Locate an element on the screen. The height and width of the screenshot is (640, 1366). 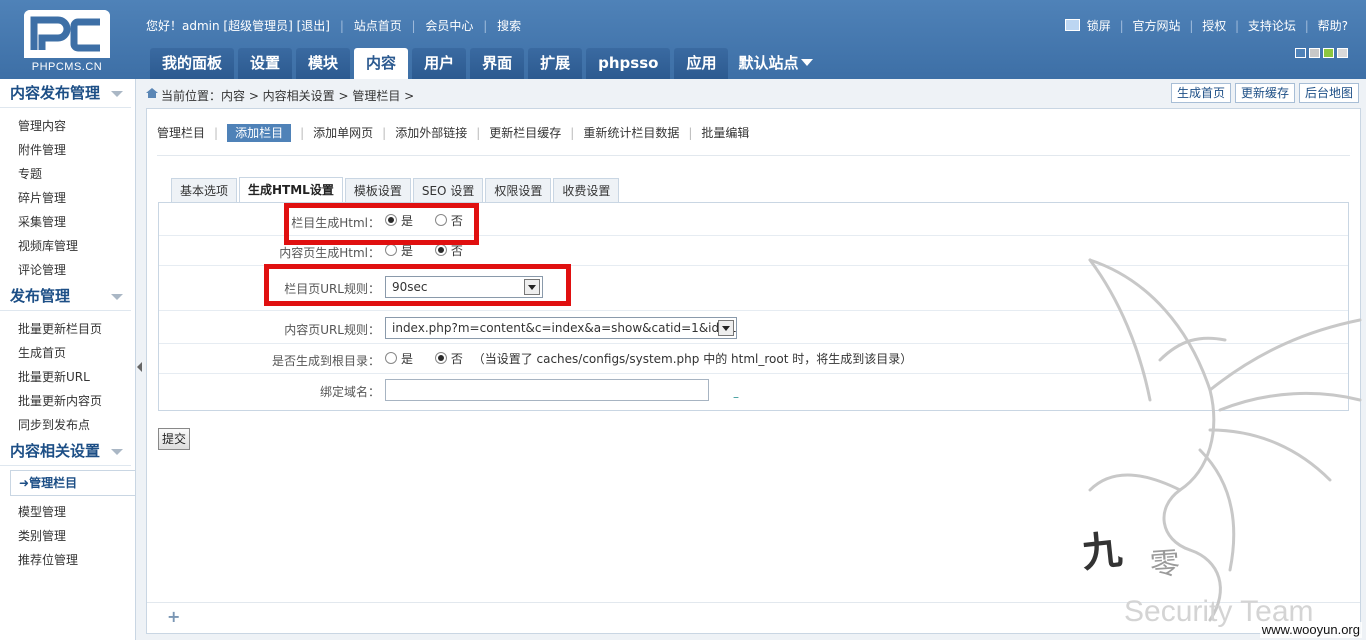
tab-html-settings: 生成HTML设置 is located at coordinates (291, 190).